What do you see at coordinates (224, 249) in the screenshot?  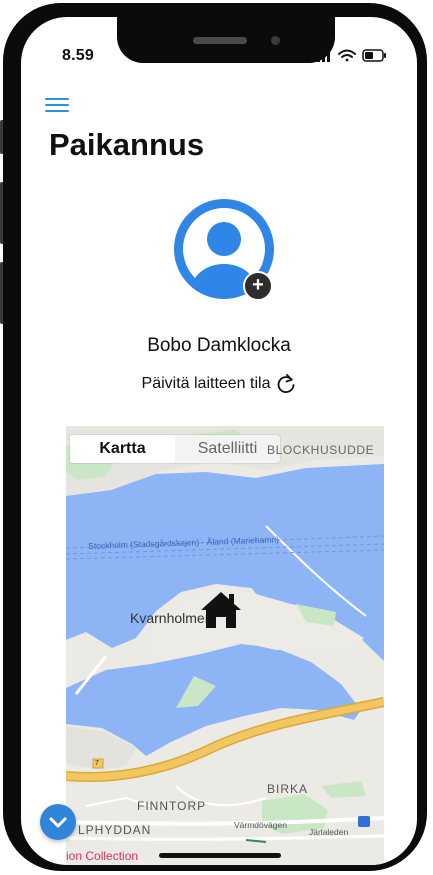 I see `avatar: +` at bounding box center [224, 249].